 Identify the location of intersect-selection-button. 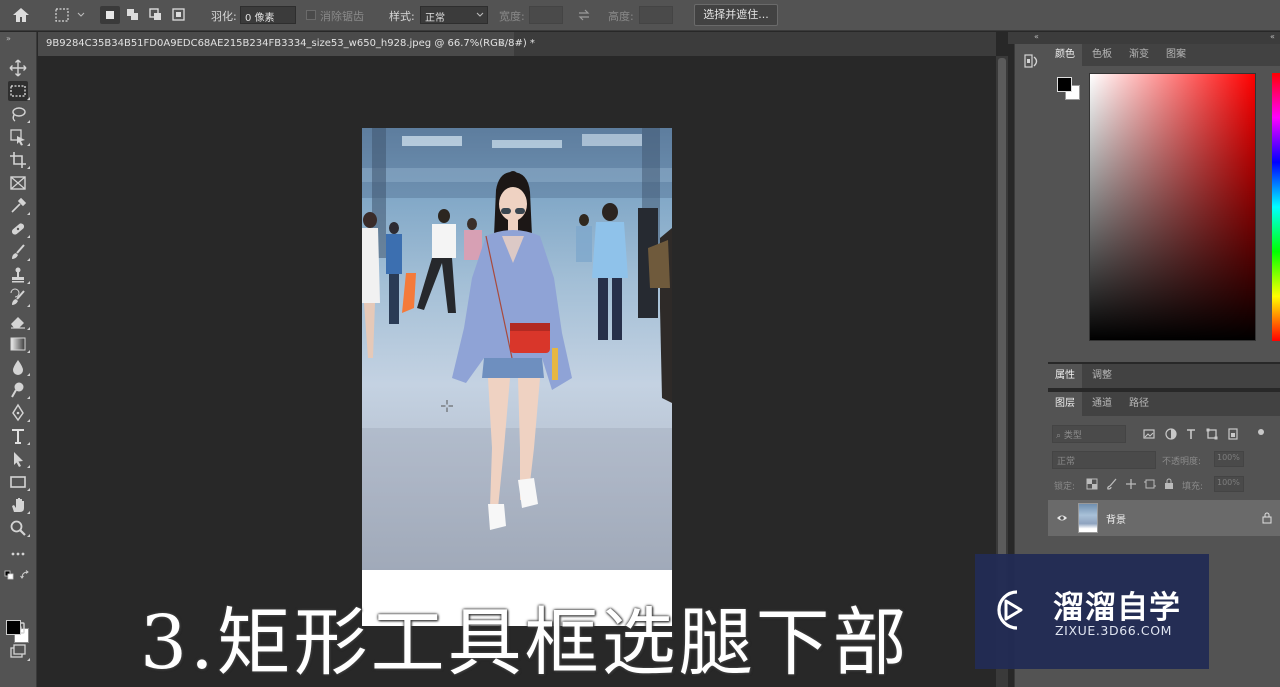
(179, 15).